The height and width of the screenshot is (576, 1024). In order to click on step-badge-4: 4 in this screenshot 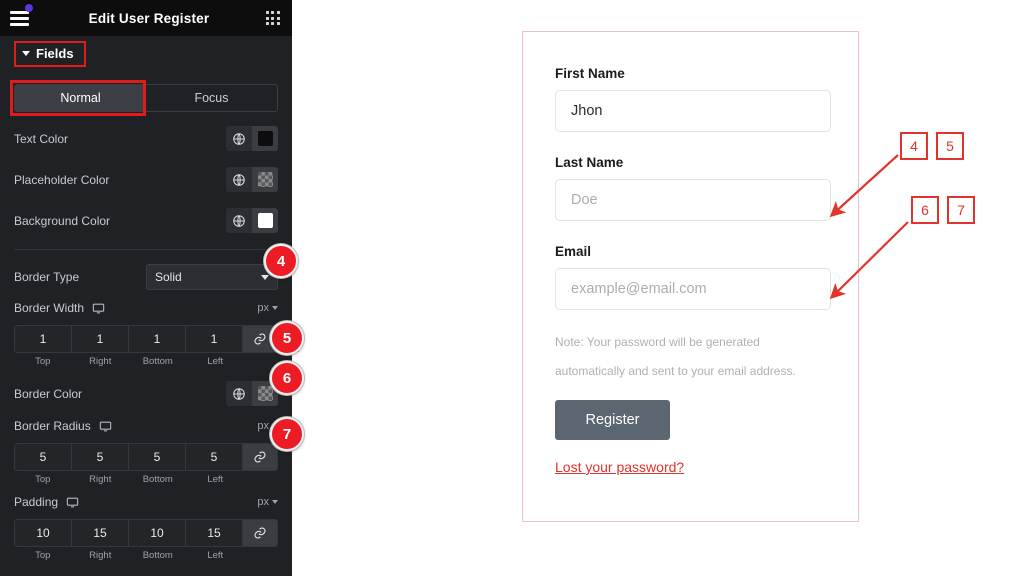, I will do `click(281, 261)`.